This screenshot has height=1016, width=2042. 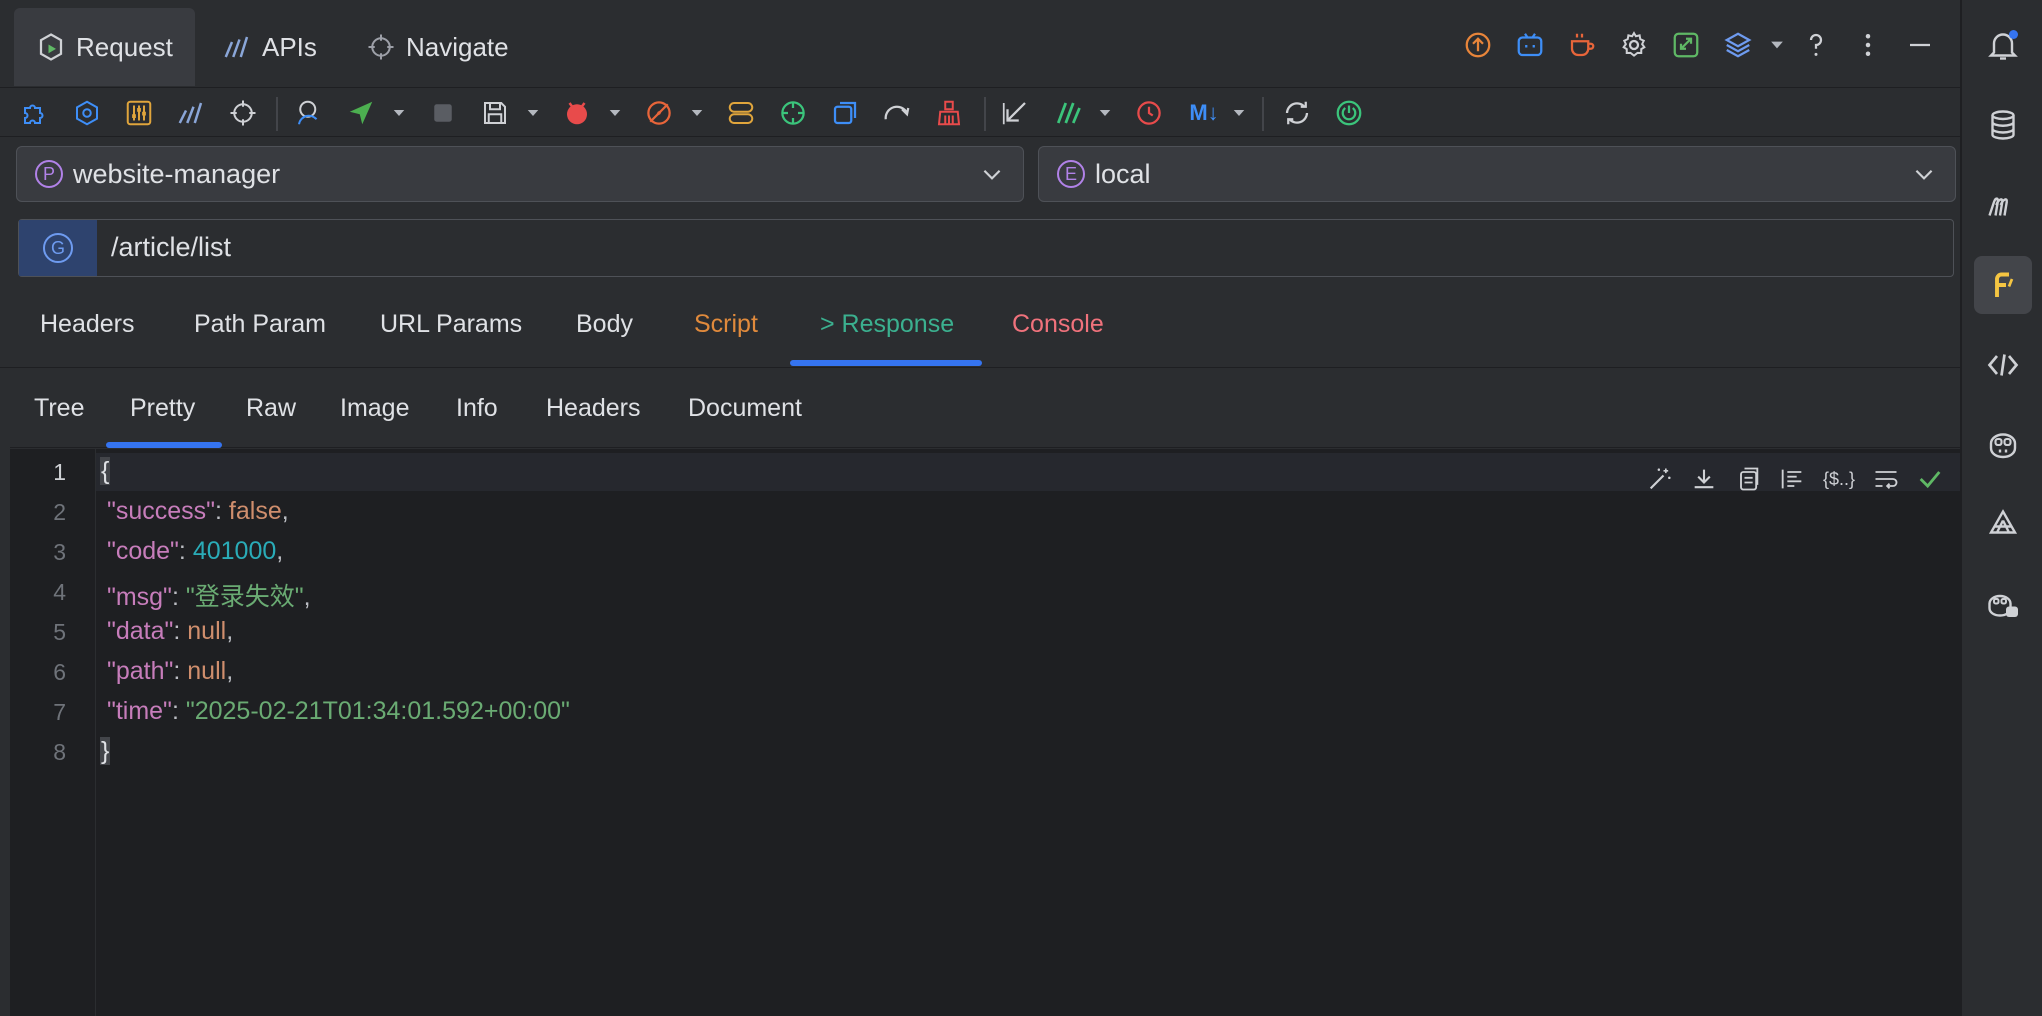 I want to click on url-bar: G /article/list, so click(x=986, y=248).